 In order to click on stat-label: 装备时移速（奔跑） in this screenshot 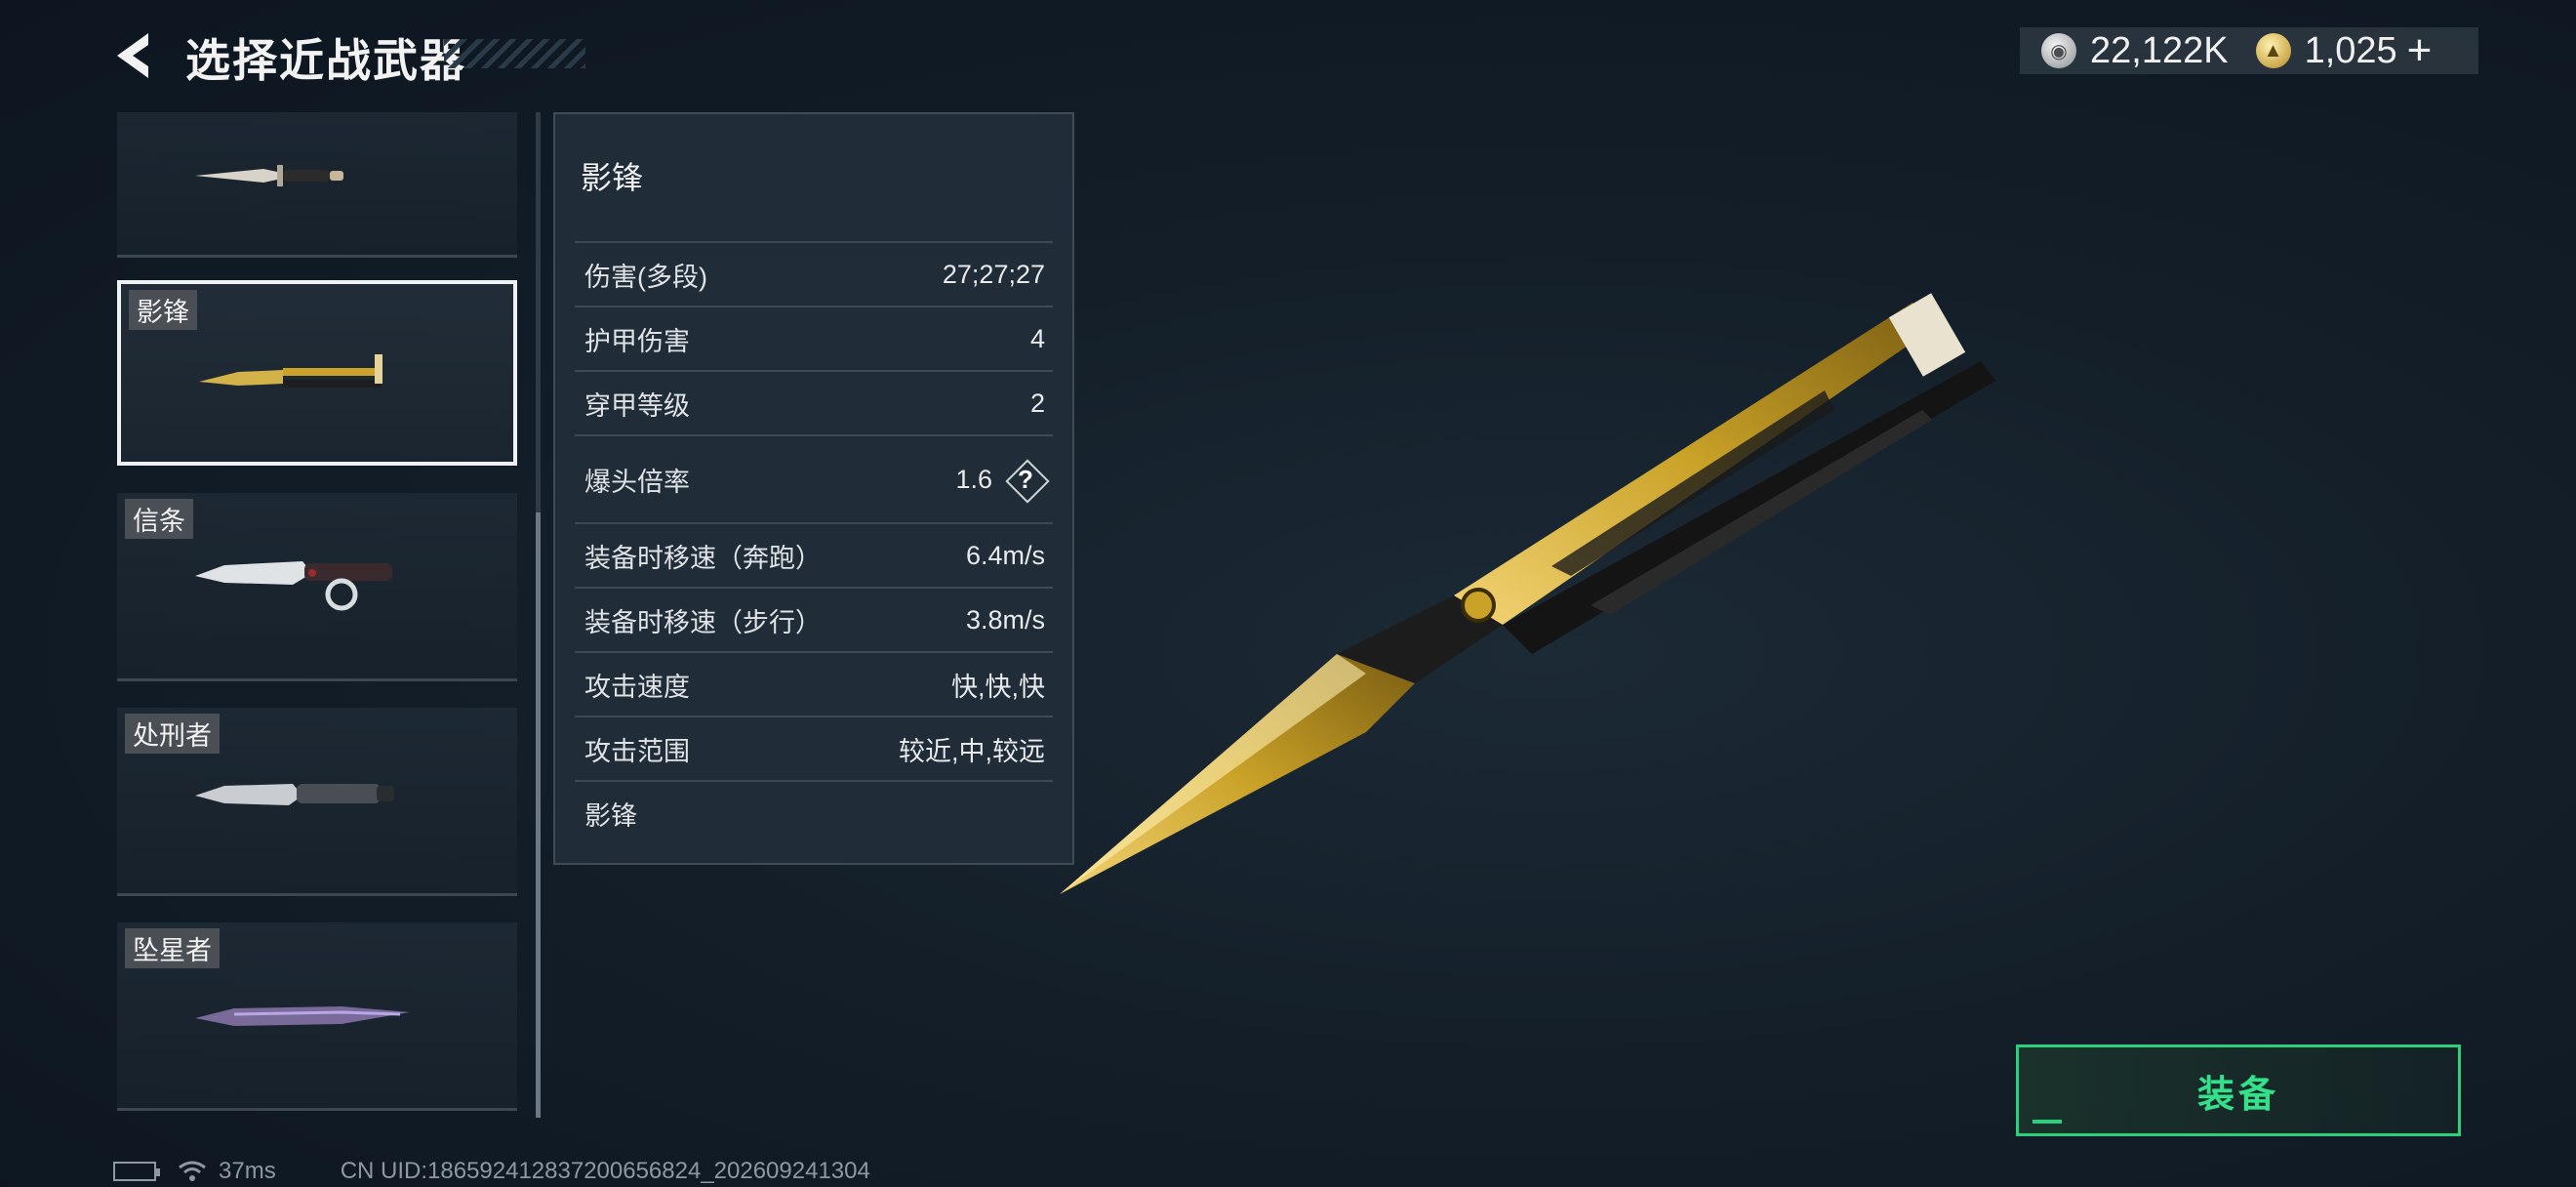, I will do `click(703, 558)`.